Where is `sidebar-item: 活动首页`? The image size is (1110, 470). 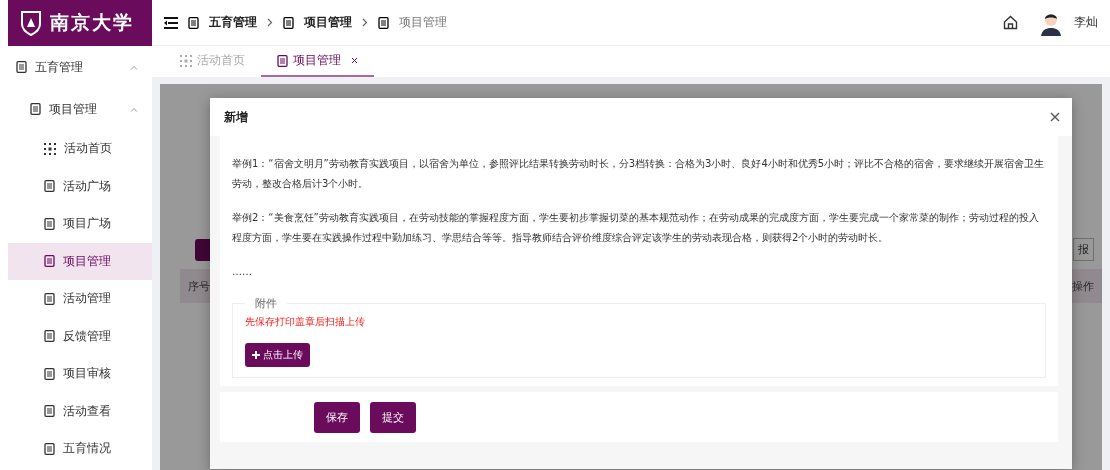
sidebar-item: 活动首页 is located at coordinates (80, 149).